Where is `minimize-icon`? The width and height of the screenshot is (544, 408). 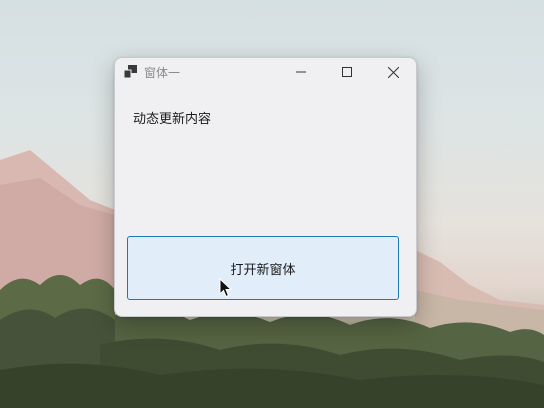 minimize-icon is located at coordinates (301, 72).